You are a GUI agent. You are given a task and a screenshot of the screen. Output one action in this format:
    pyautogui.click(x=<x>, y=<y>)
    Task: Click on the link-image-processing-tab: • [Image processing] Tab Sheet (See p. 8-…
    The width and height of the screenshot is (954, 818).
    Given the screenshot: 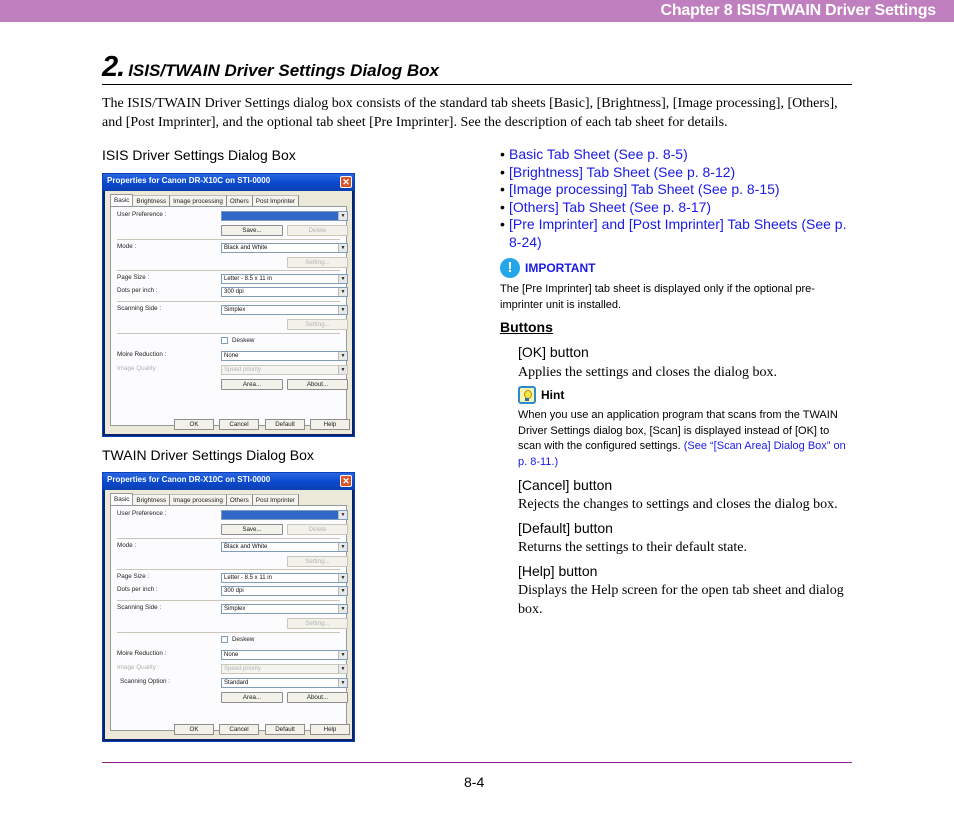 What is the action you would take?
    pyautogui.click(x=676, y=190)
    